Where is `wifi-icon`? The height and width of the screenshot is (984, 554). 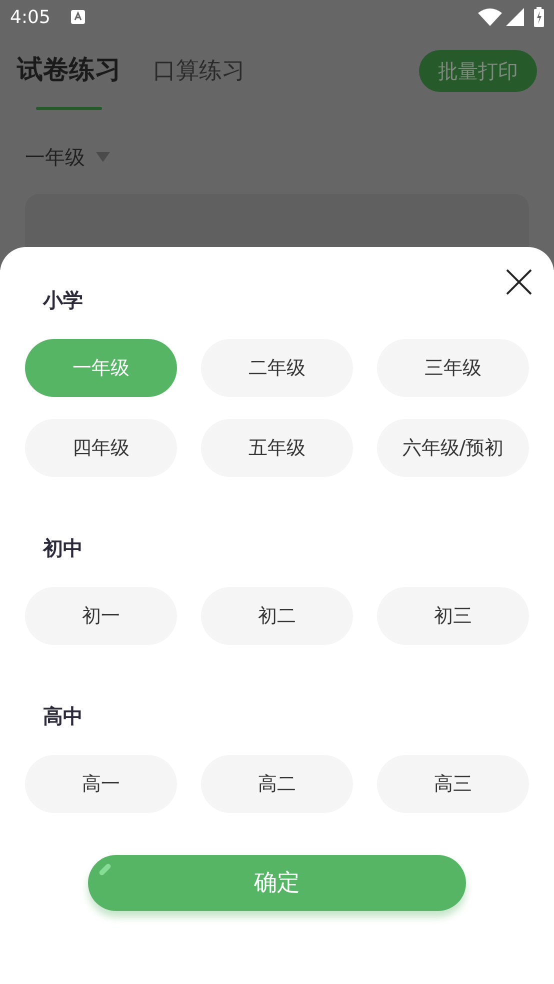
wifi-icon is located at coordinates (490, 17).